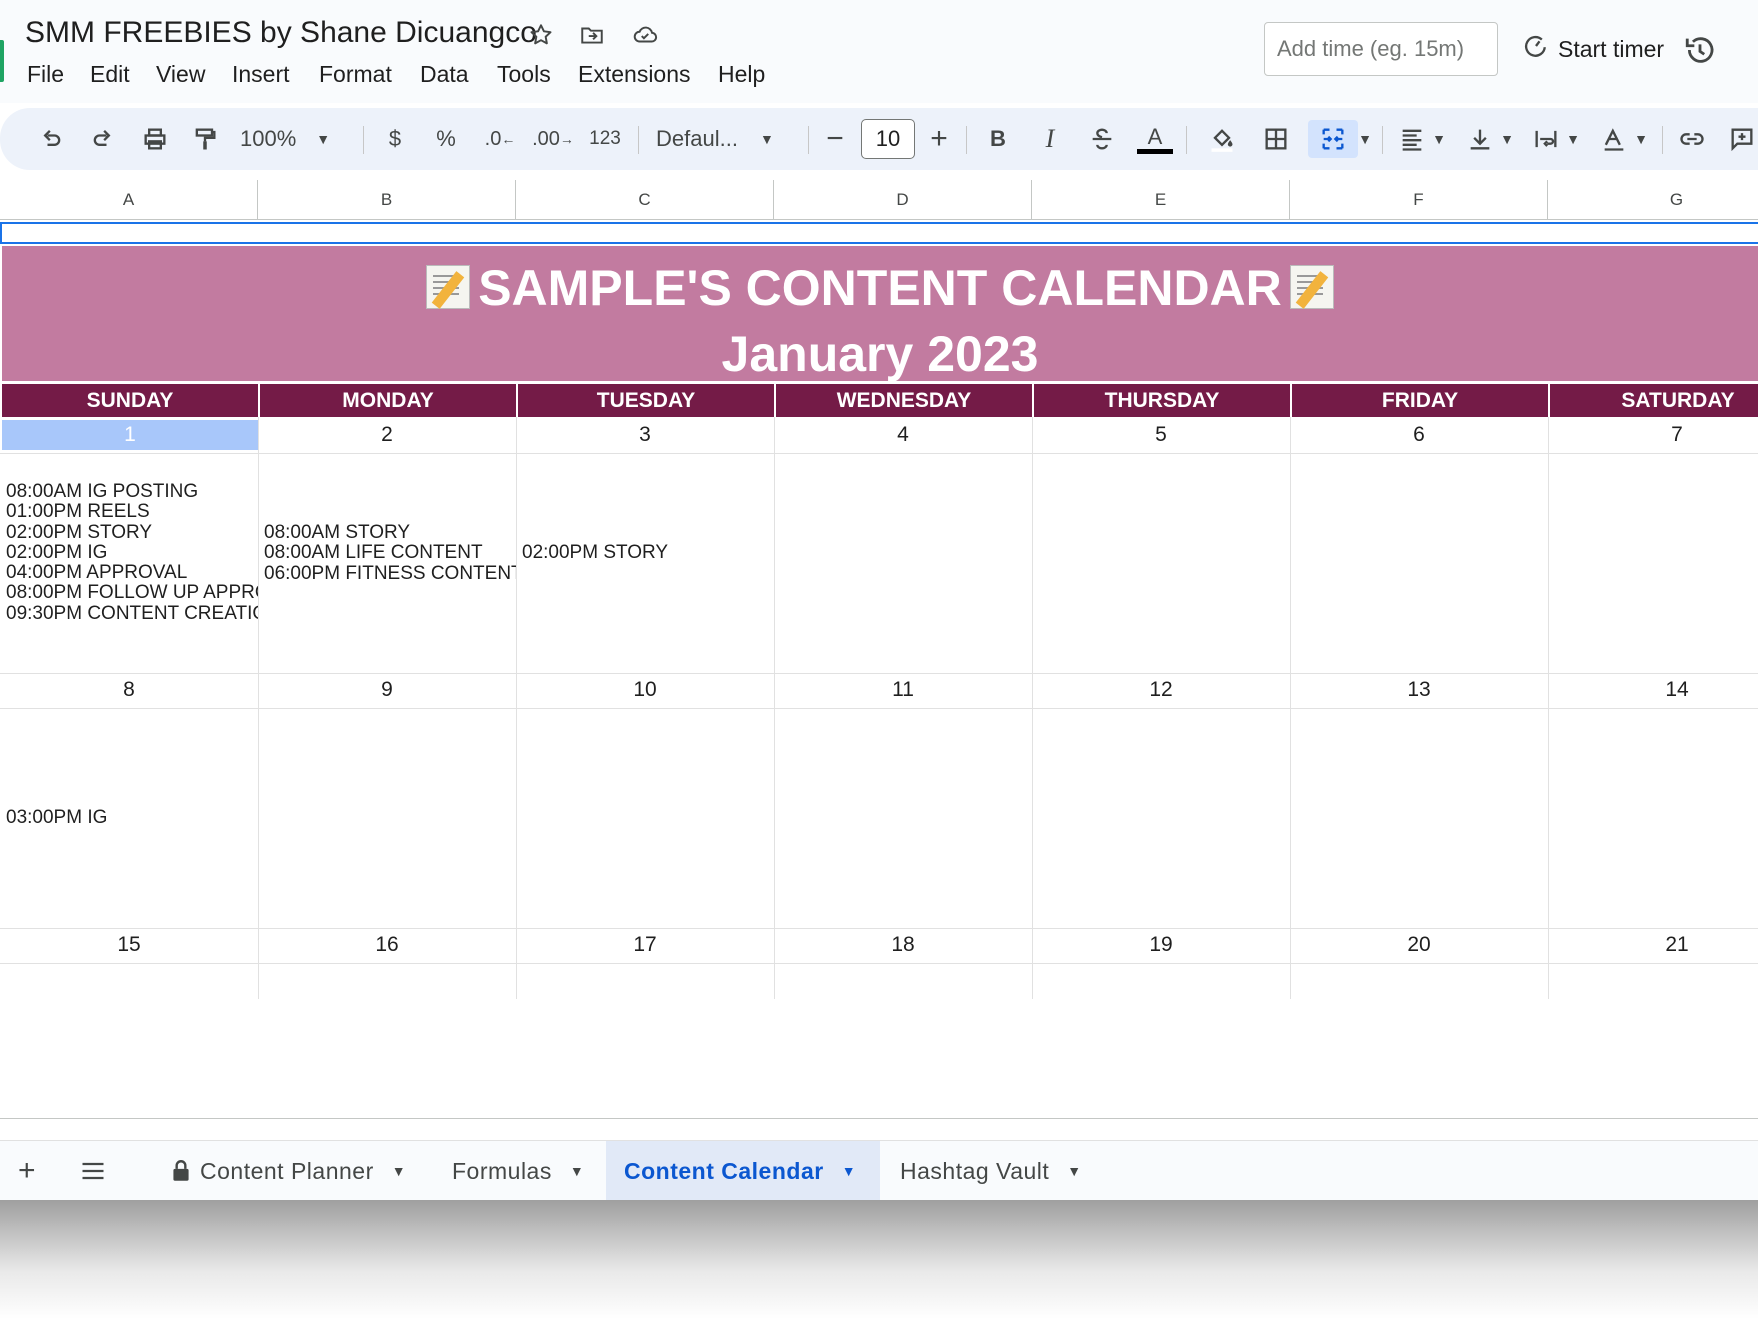 The image size is (1758, 1319). Describe the element at coordinates (605, 139) in the screenshot. I see `more-formats-button: 123` at that location.